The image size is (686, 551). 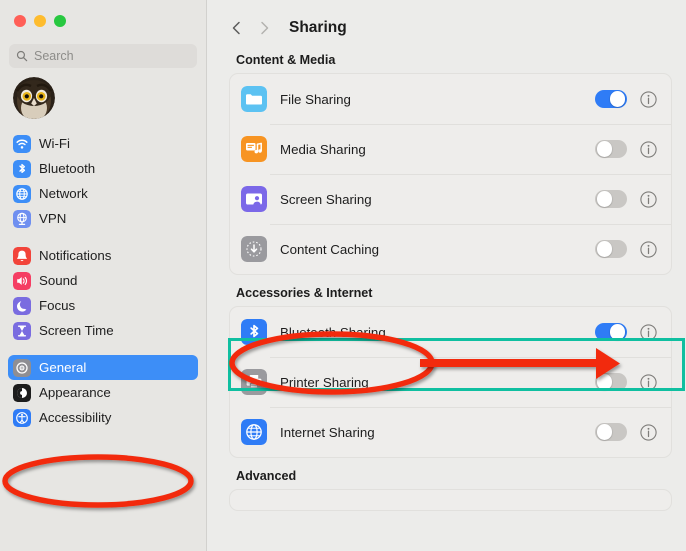 What do you see at coordinates (333, 332) in the screenshot?
I see `row-label: Bluetooth Sharing` at bounding box center [333, 332].